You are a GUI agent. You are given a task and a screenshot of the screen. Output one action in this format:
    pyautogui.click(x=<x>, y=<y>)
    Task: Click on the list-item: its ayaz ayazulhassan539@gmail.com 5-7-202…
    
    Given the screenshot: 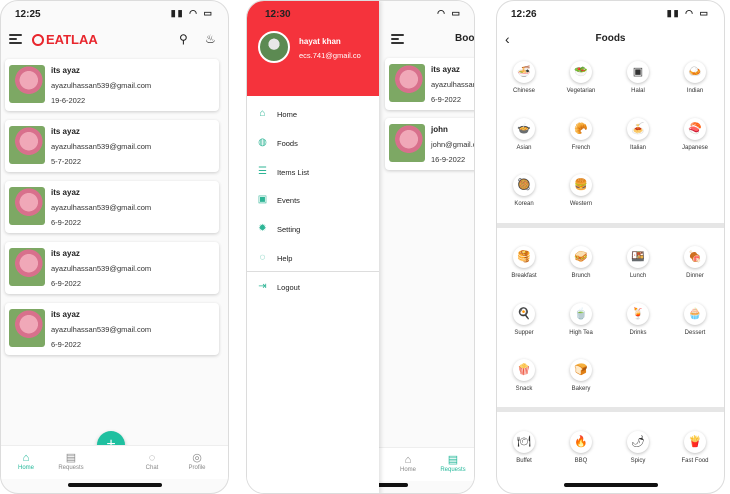 What is the action you would take?
    pyautogui.click(x=112, y=146)
    